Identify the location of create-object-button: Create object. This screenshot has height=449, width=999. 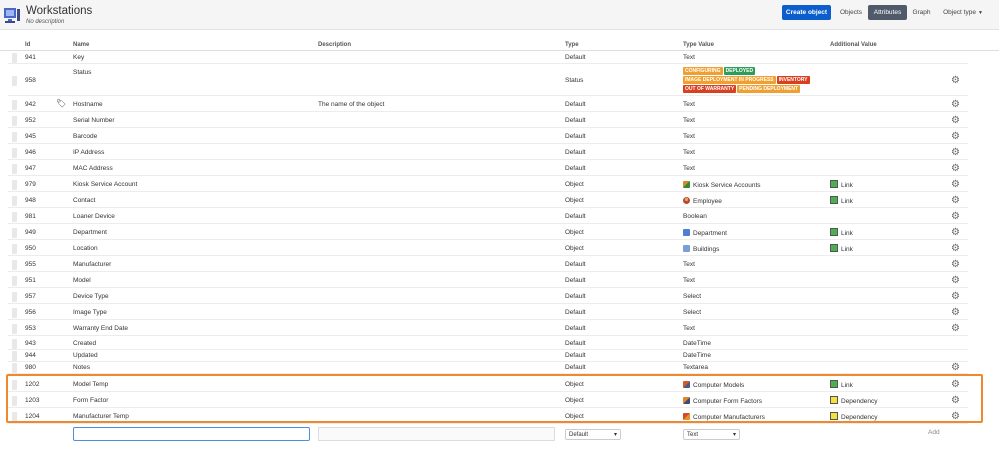
(806, 12).